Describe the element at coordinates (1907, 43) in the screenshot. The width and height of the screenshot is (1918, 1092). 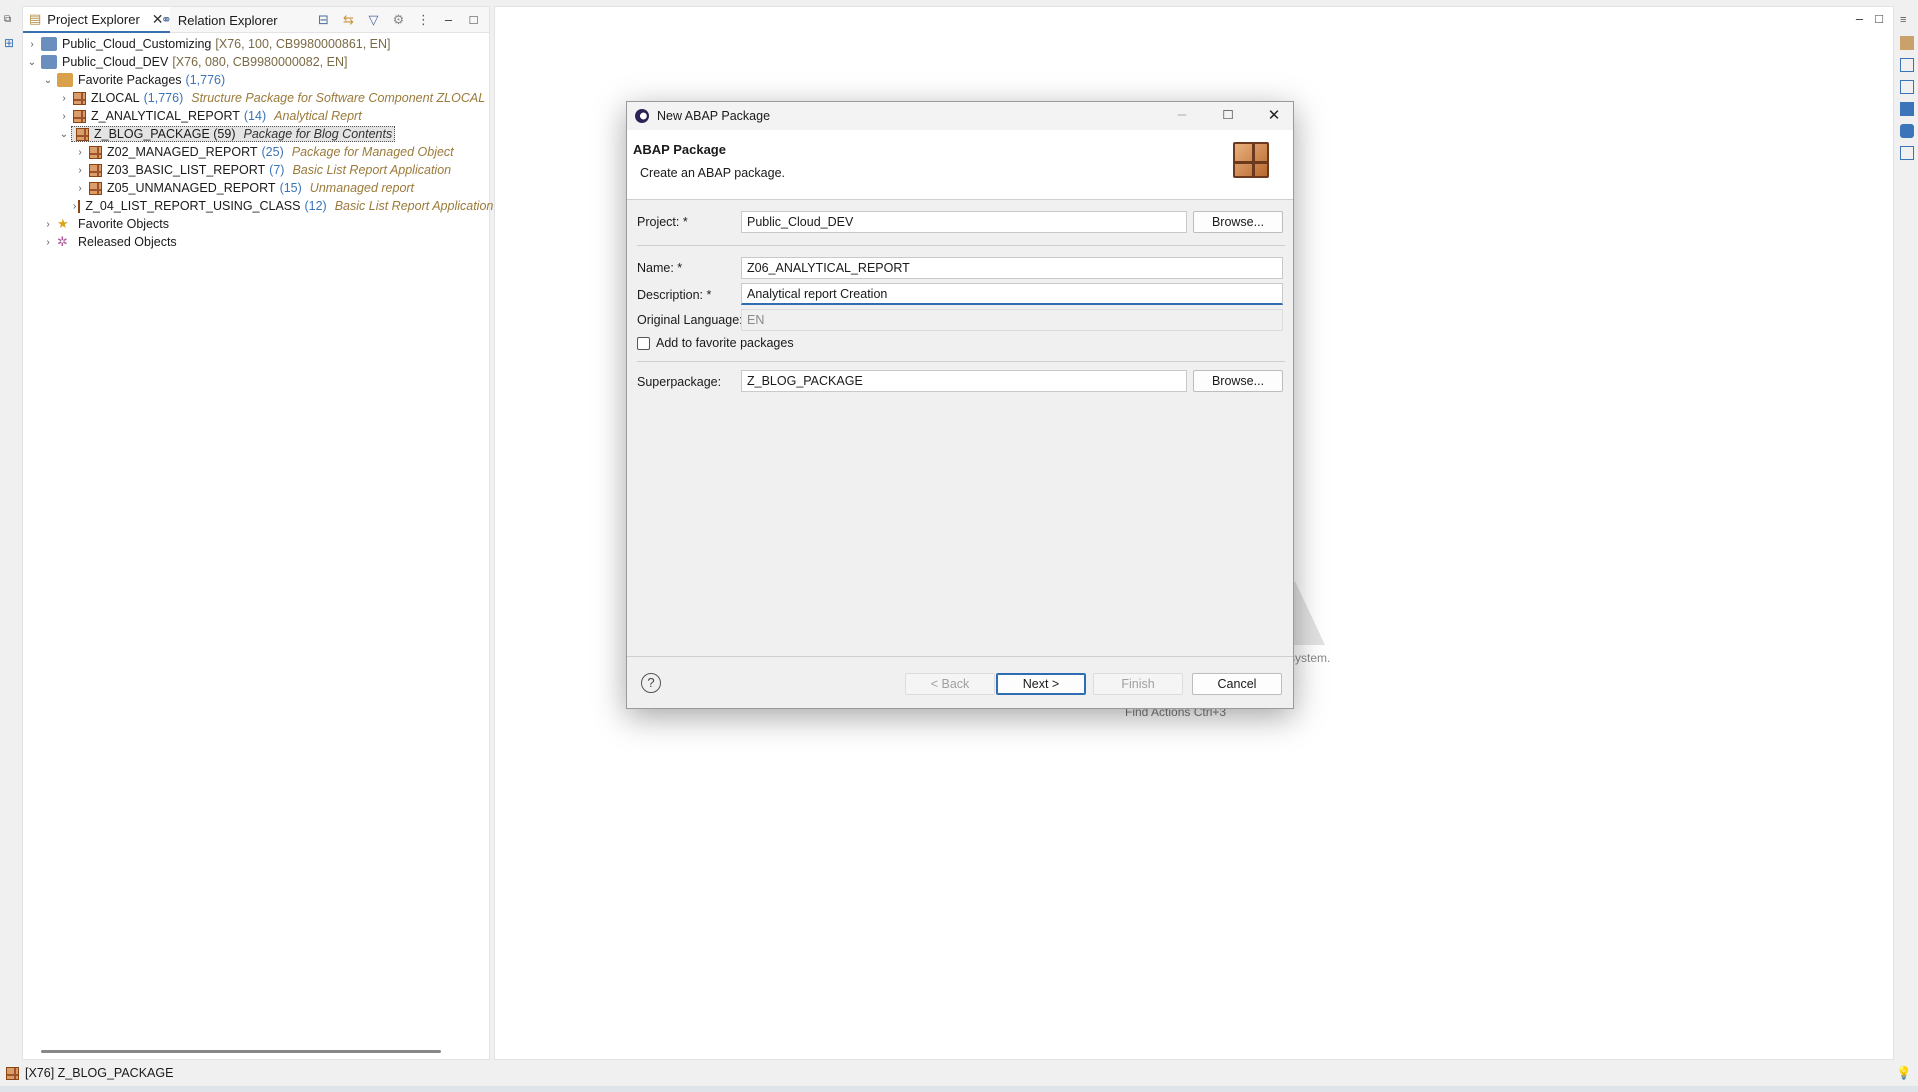
I see `feature-icon` at that location.